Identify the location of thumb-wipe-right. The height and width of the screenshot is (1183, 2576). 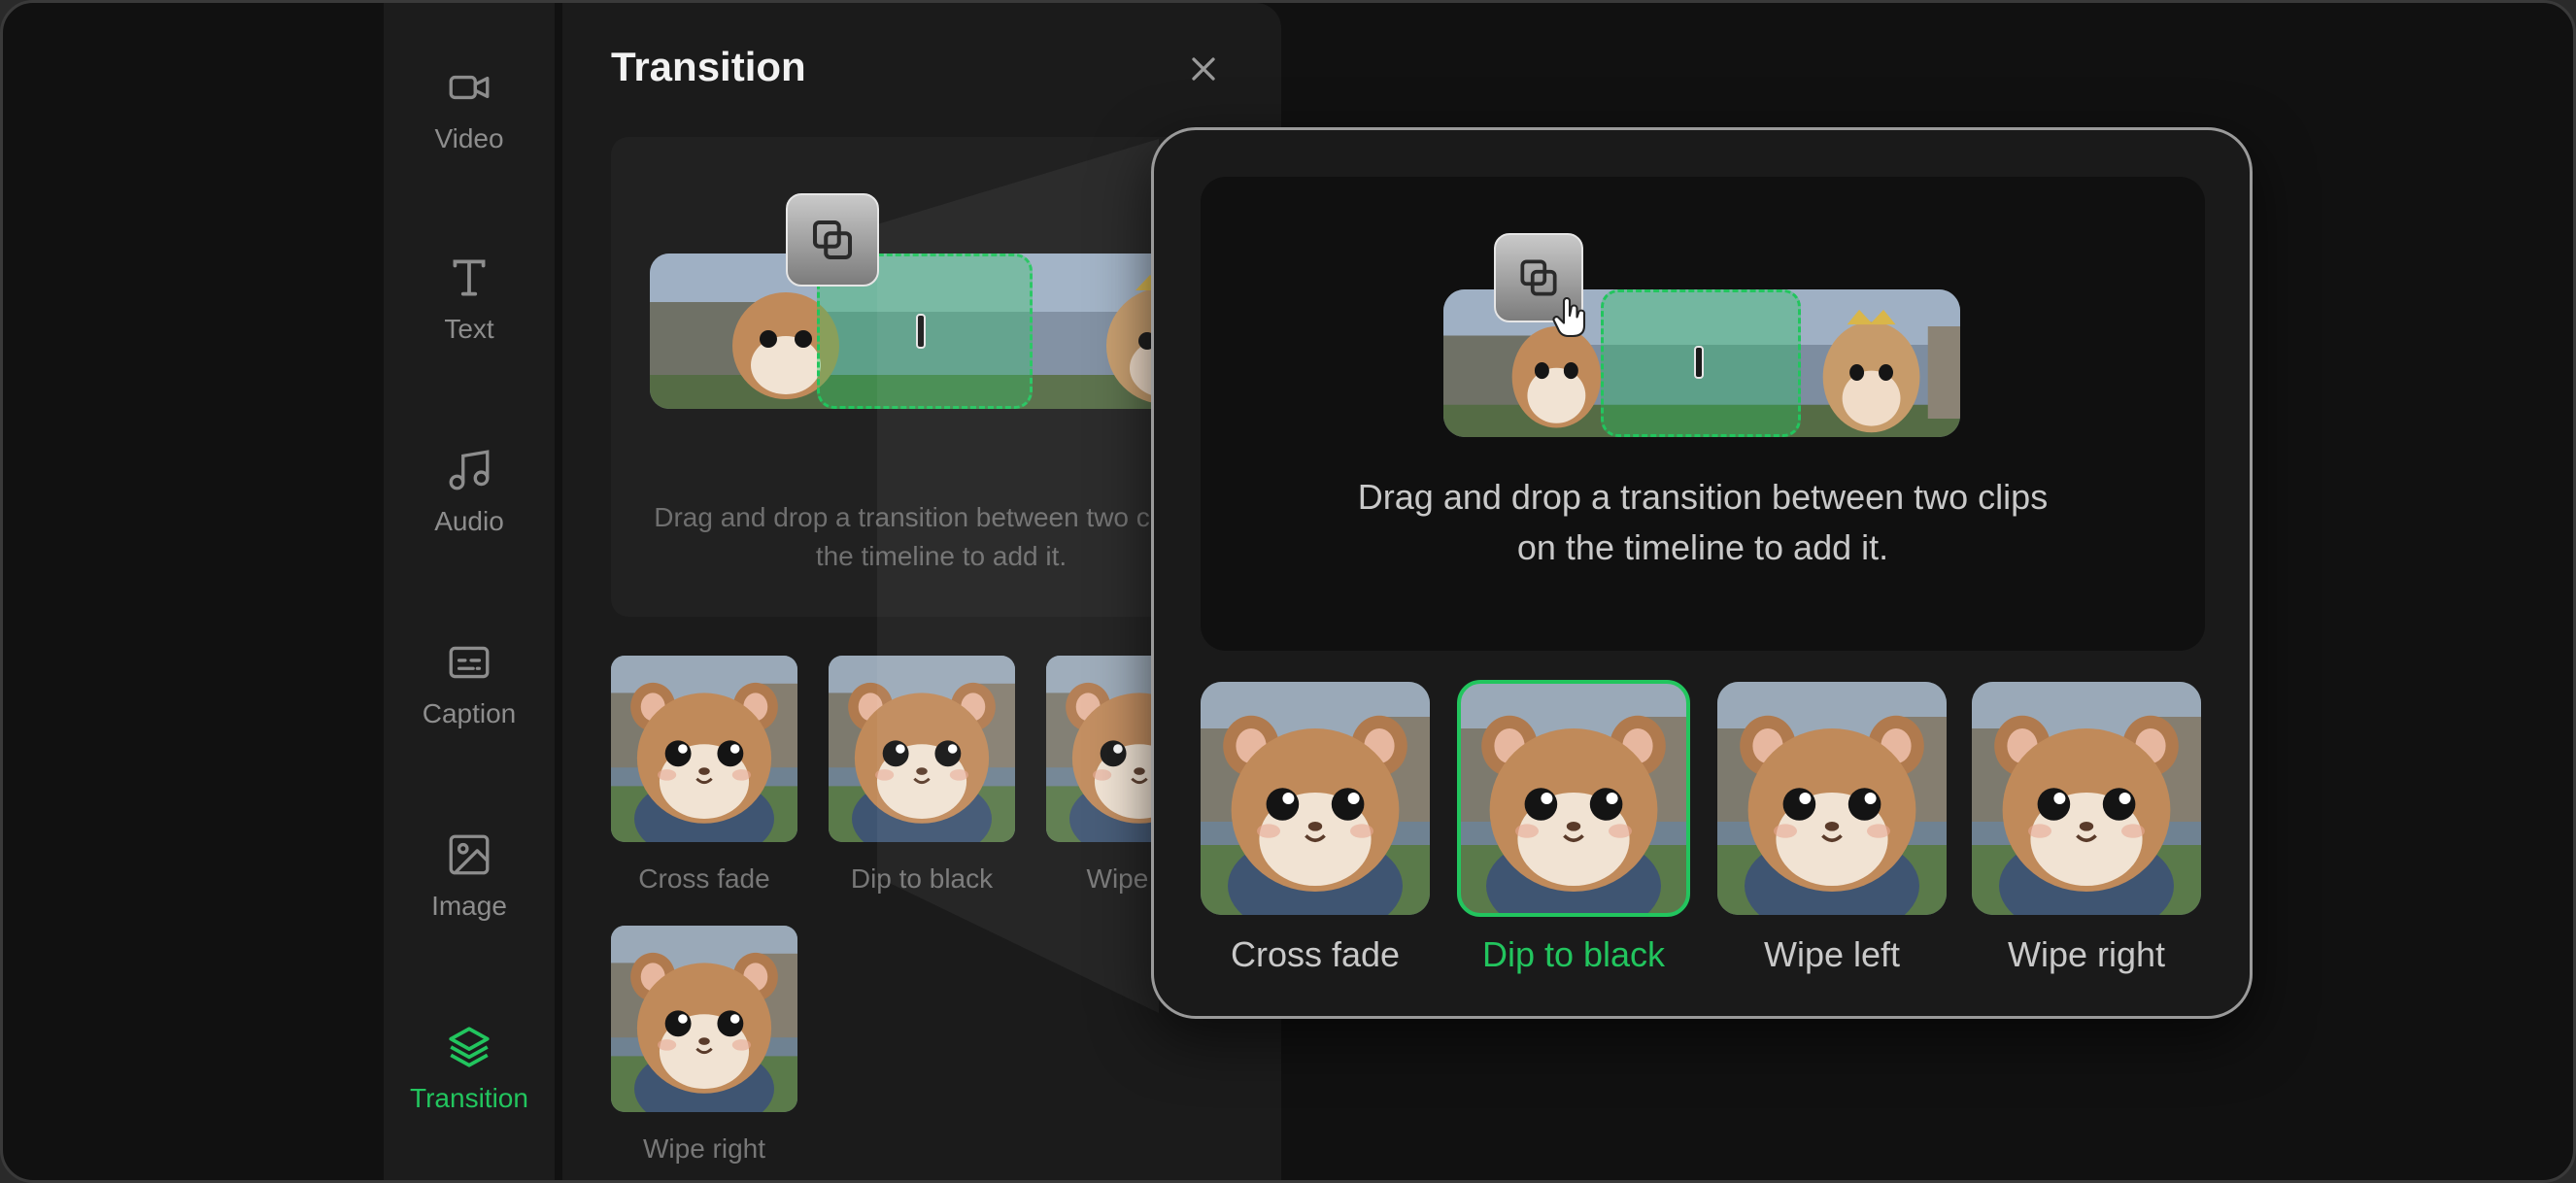
(704, 1019).